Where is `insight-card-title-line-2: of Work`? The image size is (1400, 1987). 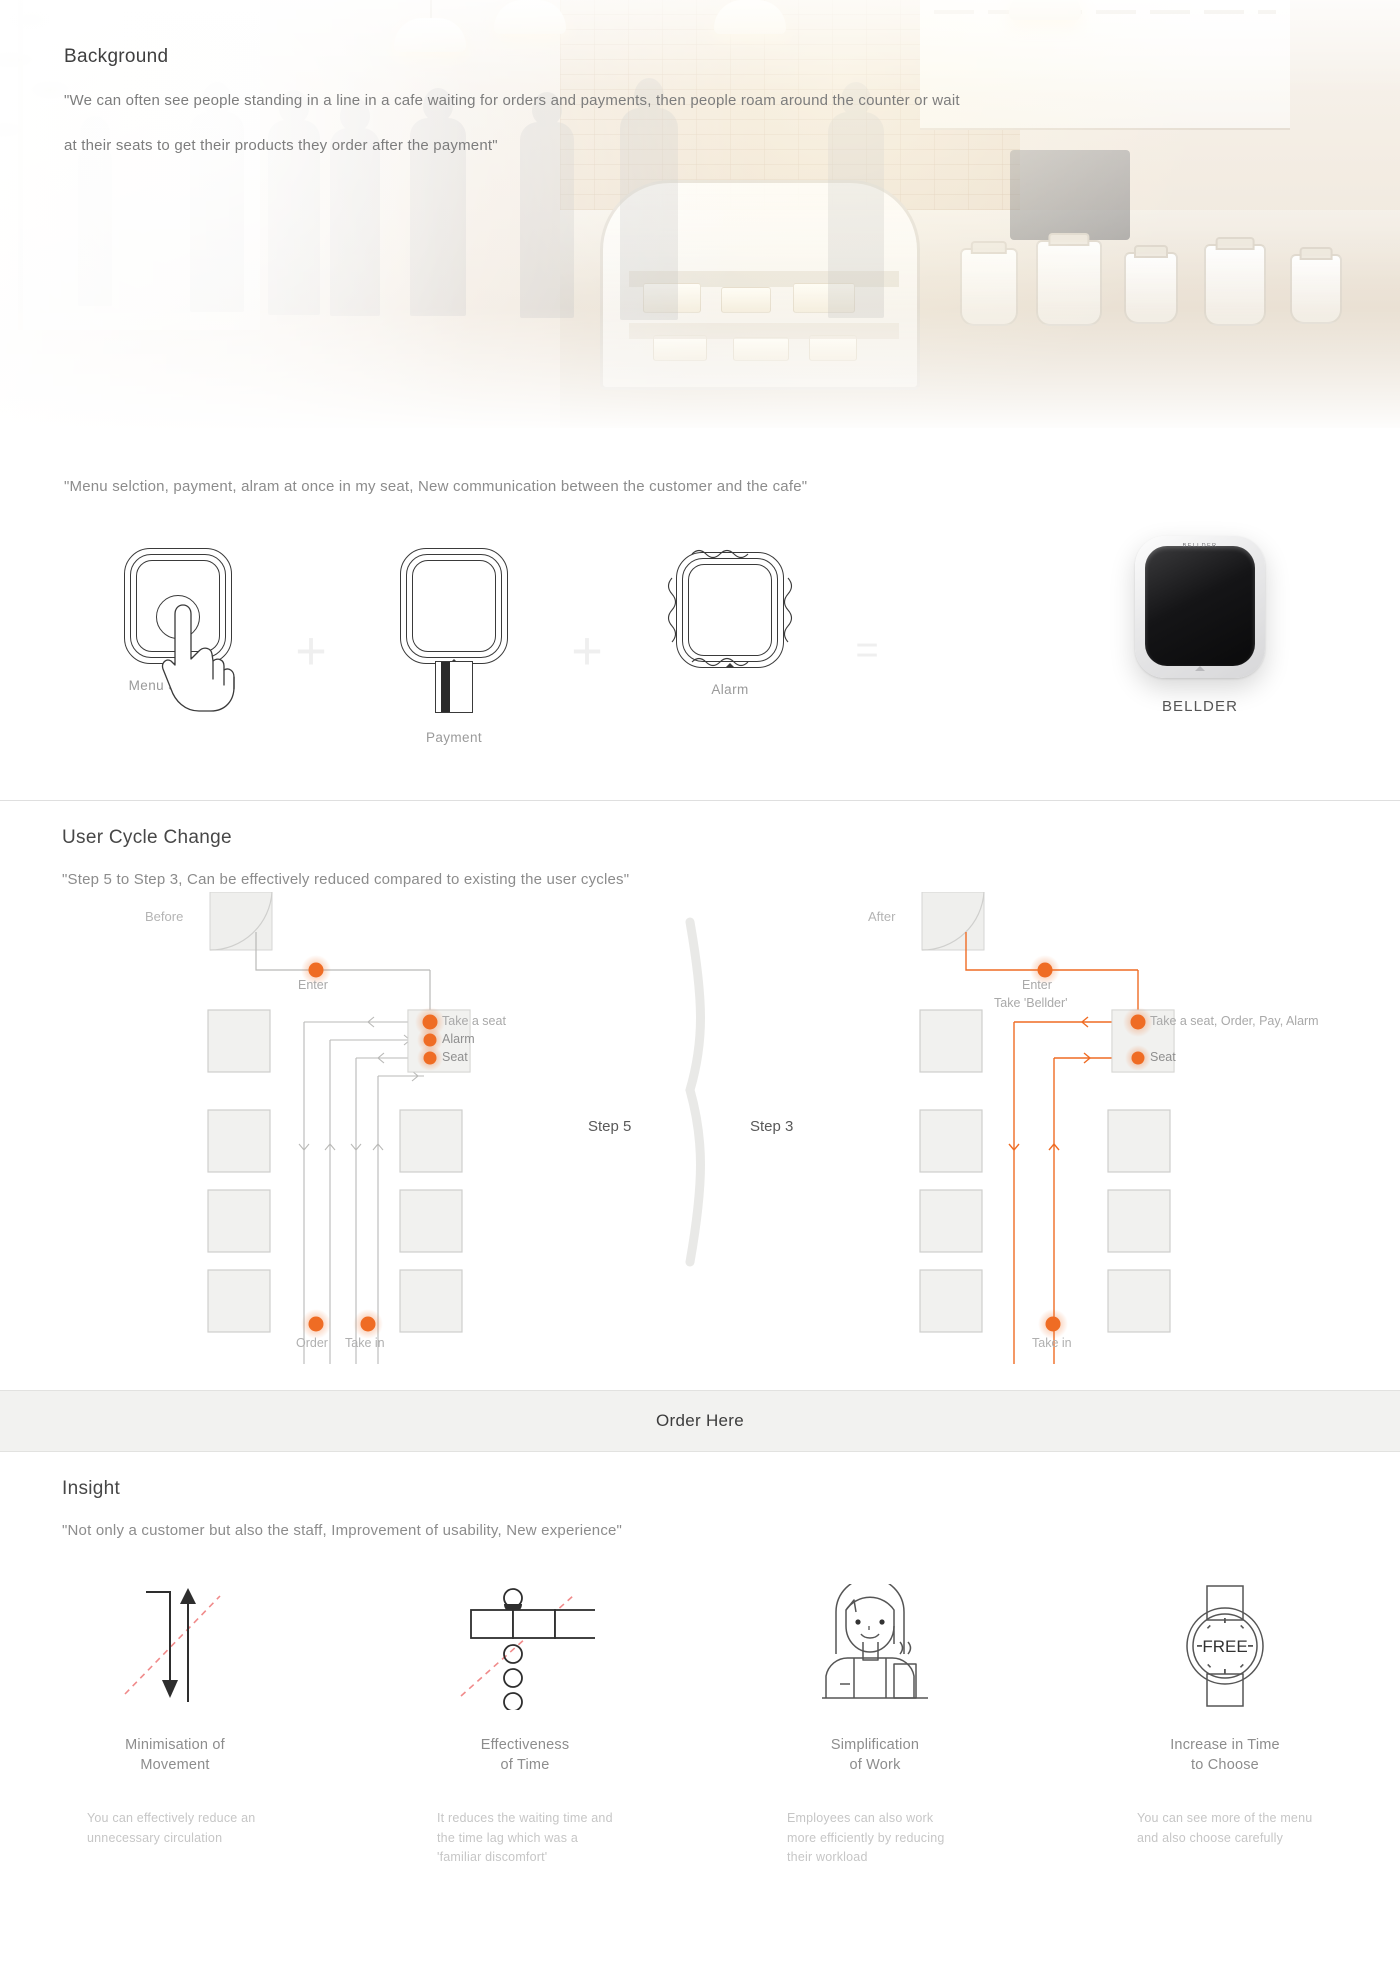
insight-card-title-line-2: of Work is located at coordinates (875, 1764).